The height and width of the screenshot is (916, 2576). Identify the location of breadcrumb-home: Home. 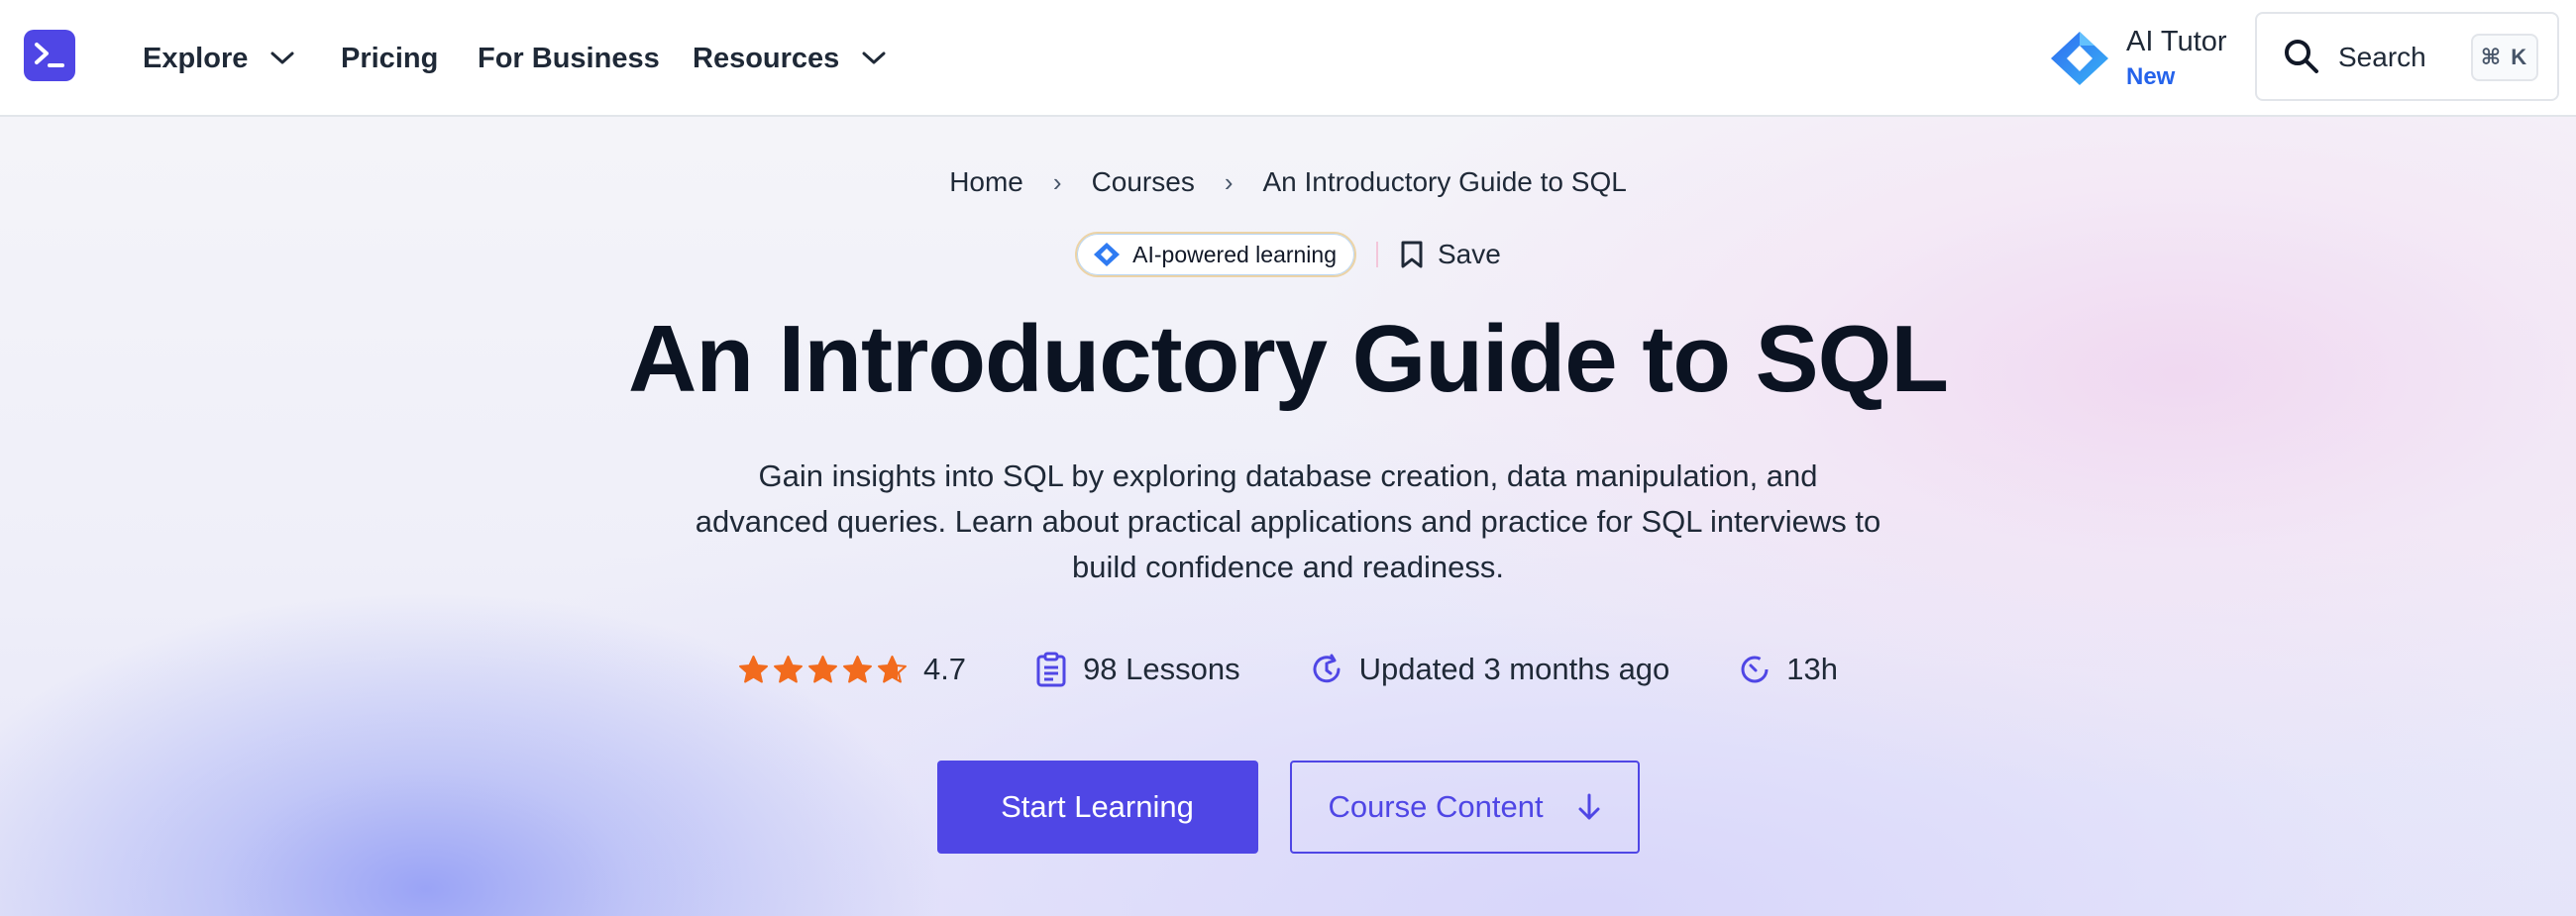
(986, 182).